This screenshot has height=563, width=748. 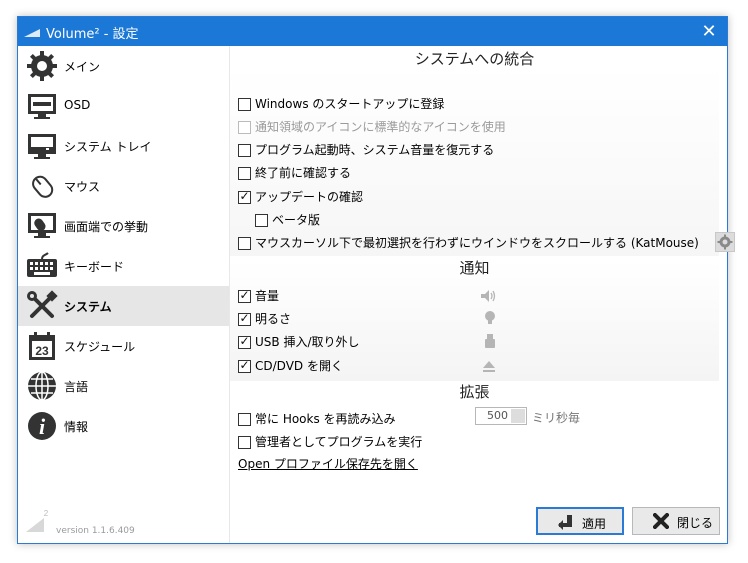 I want to click on info-icon: i, so click(x=42, y=426).